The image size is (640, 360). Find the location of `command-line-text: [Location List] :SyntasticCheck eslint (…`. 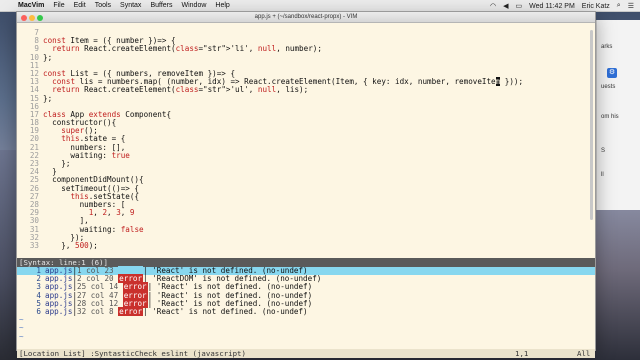

command-line-text: [Location List] :SyntasticCheck eslint (… is located at coordinates (132, 353).